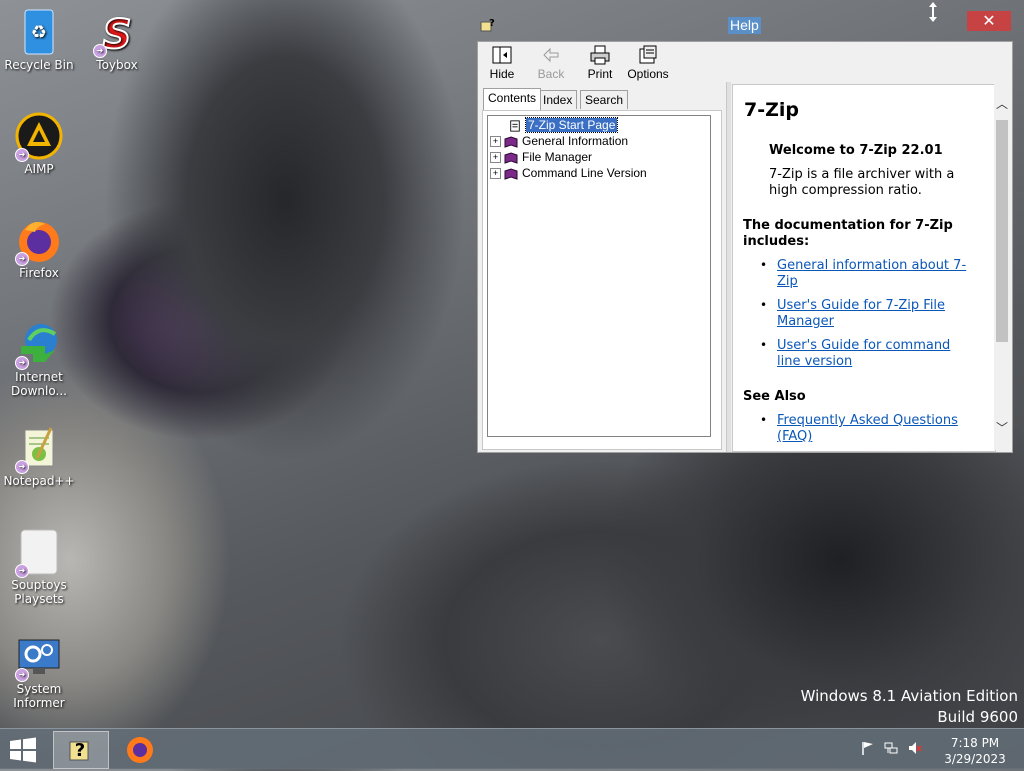 The image size is (1024, 771). What do you see at coordinates (39, 481) in the screenshot?
I see `desktop-icon-label: Notepad++` at bounding box center [39, 481].